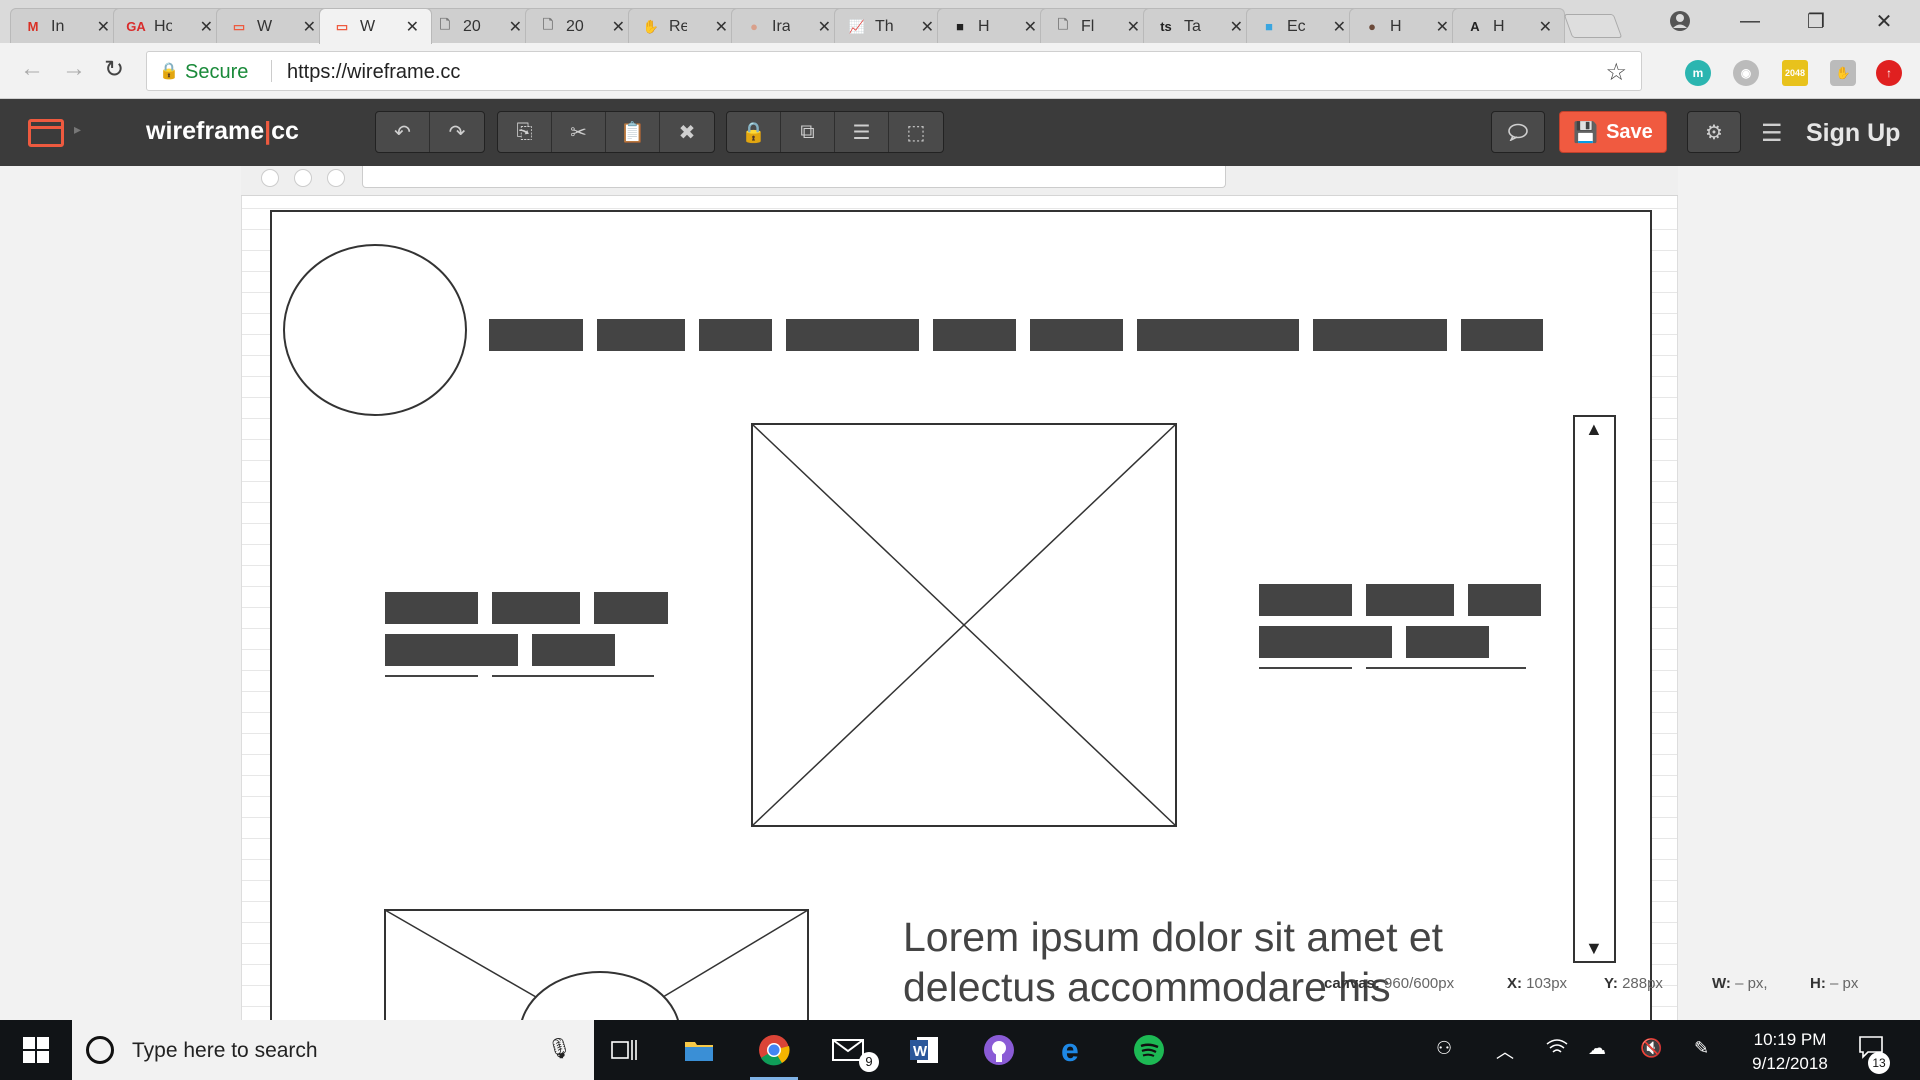  Describe the element at coordinates (1616, 72) in the screenshot. I see `bookmark-star-icon: ☆` at that location.